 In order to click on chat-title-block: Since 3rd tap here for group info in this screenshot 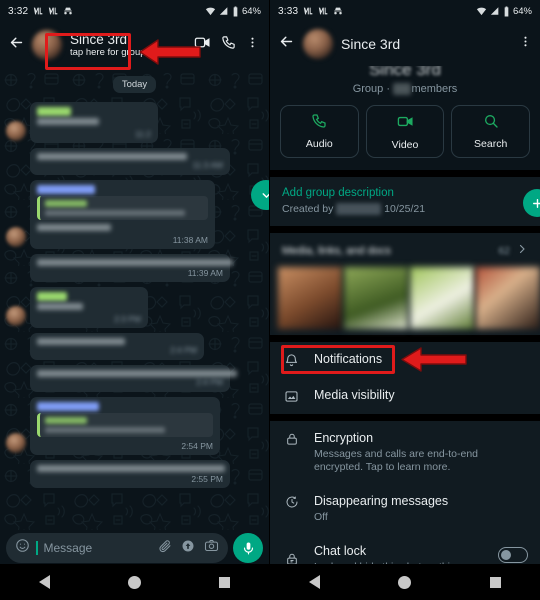, I will do `click(128, 45)`.